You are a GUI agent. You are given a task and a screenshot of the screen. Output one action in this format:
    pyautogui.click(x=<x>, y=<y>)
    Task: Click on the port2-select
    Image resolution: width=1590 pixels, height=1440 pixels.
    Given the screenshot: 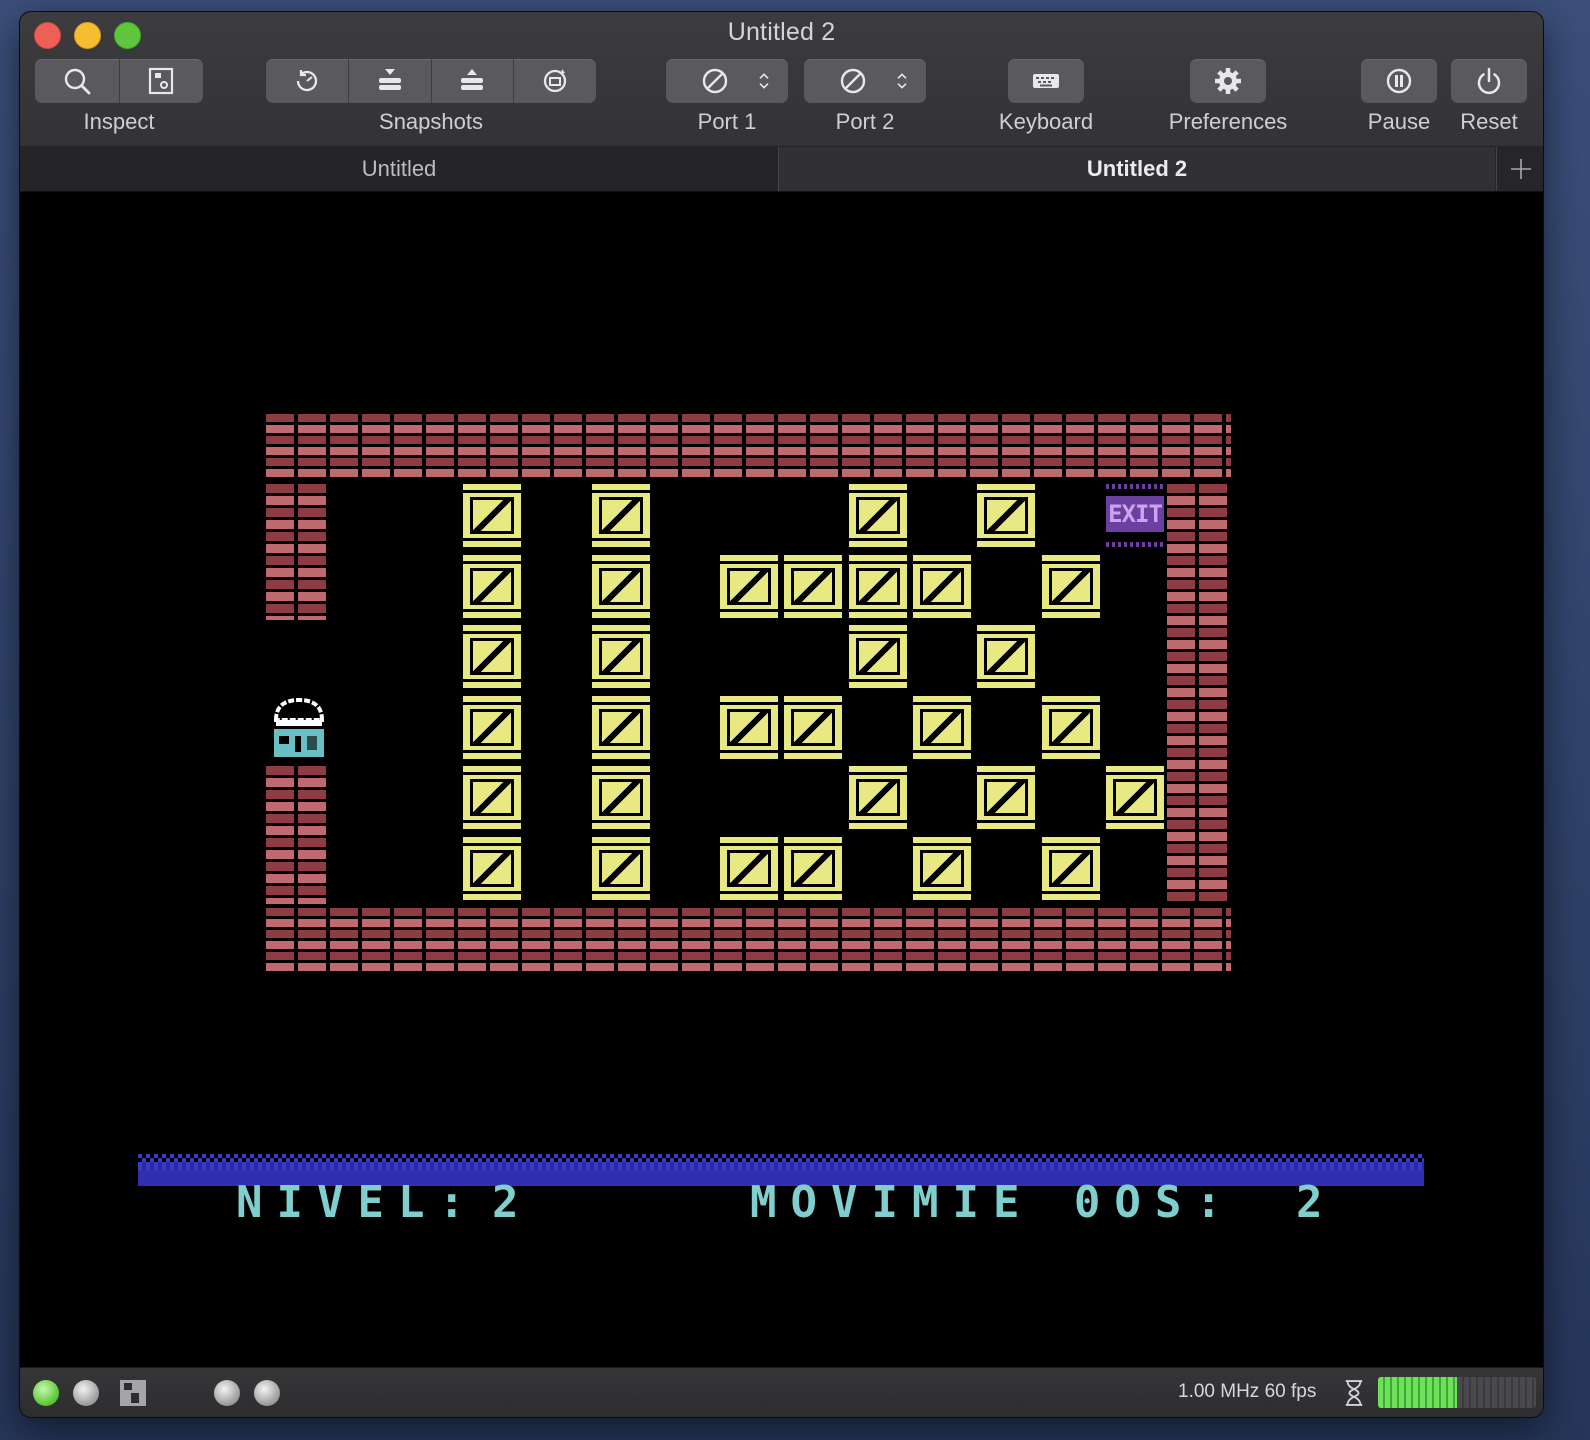 What is the action you would take?
    pyautogui.click(x=865, y=81)
    